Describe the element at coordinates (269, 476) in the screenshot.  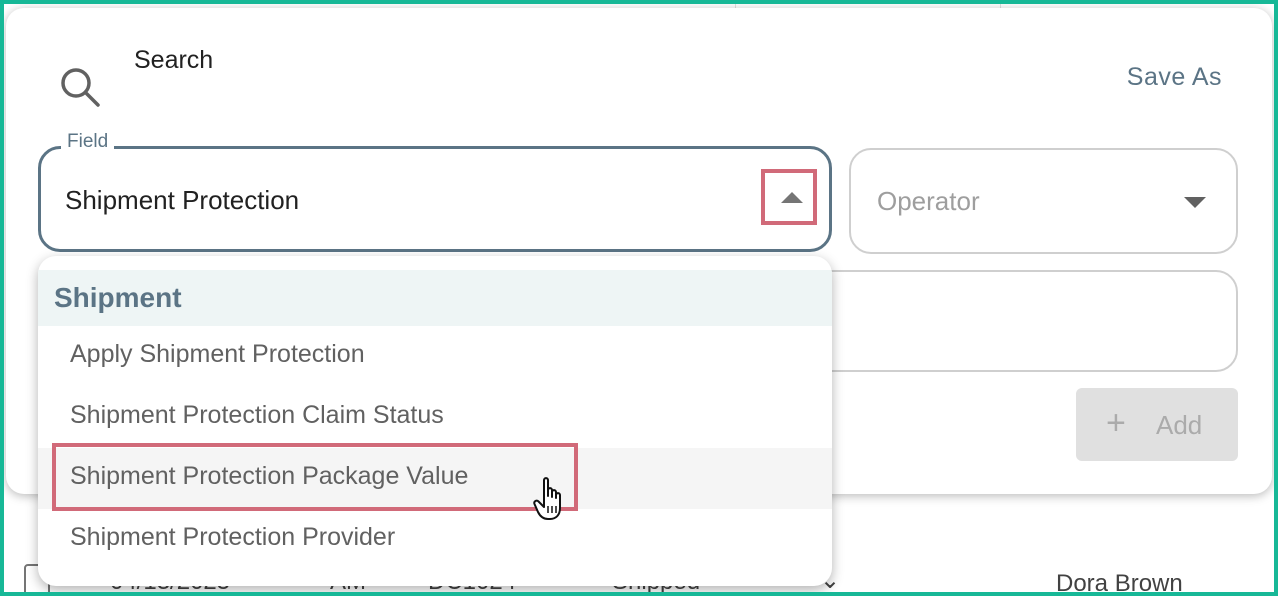
I see `dropdown-item-label: Shipment Protection Package Value` at that location.